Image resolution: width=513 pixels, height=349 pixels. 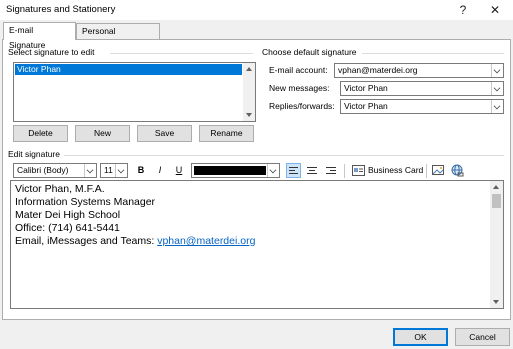 What do you see at coordinates (422, 88) in the screenshot?
I see `new-messages-select: Victor Phan` at bounding box center [422, 88].